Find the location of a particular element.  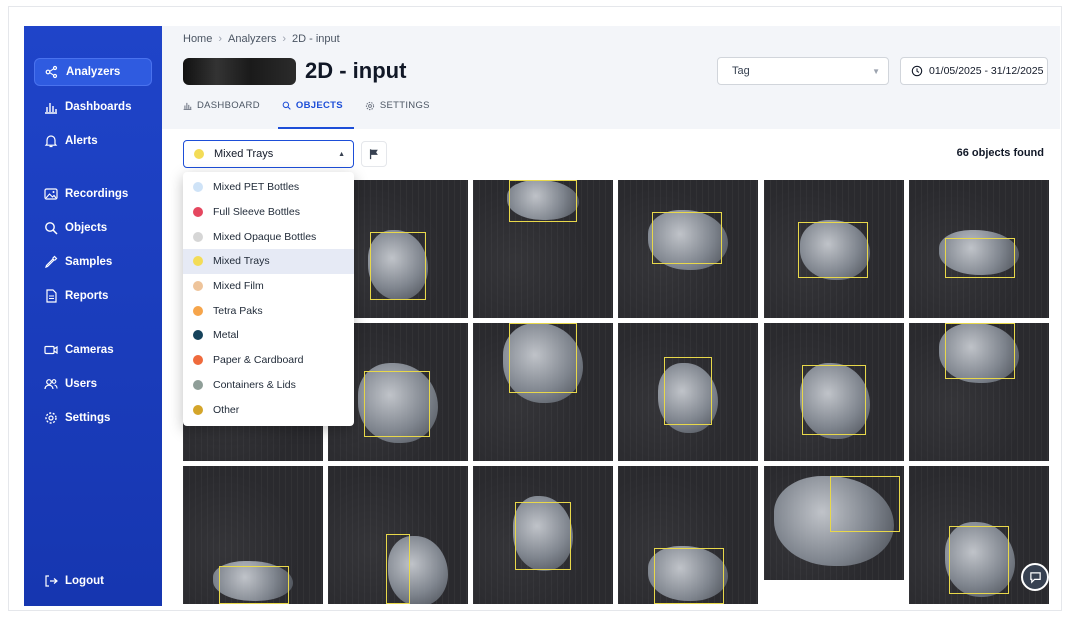

breadcrumb-current: 2D - input is located at coordinates (315, 39).